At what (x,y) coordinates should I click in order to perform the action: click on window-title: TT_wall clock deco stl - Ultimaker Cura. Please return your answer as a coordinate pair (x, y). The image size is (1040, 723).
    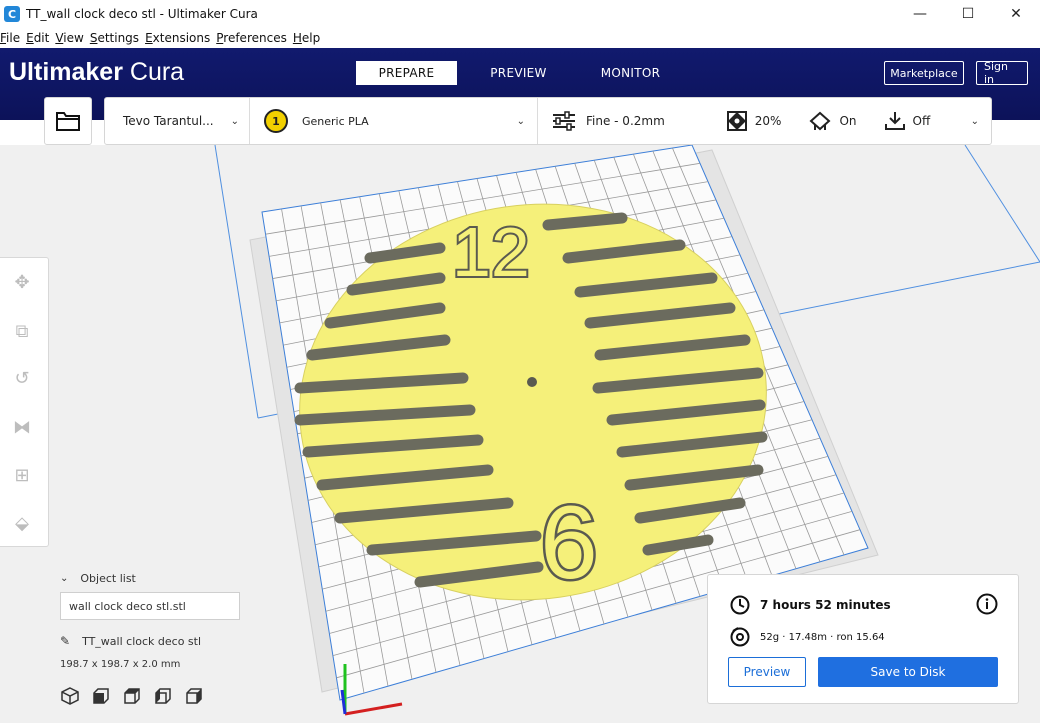
    Looking at the image, I should click on (142, 14).